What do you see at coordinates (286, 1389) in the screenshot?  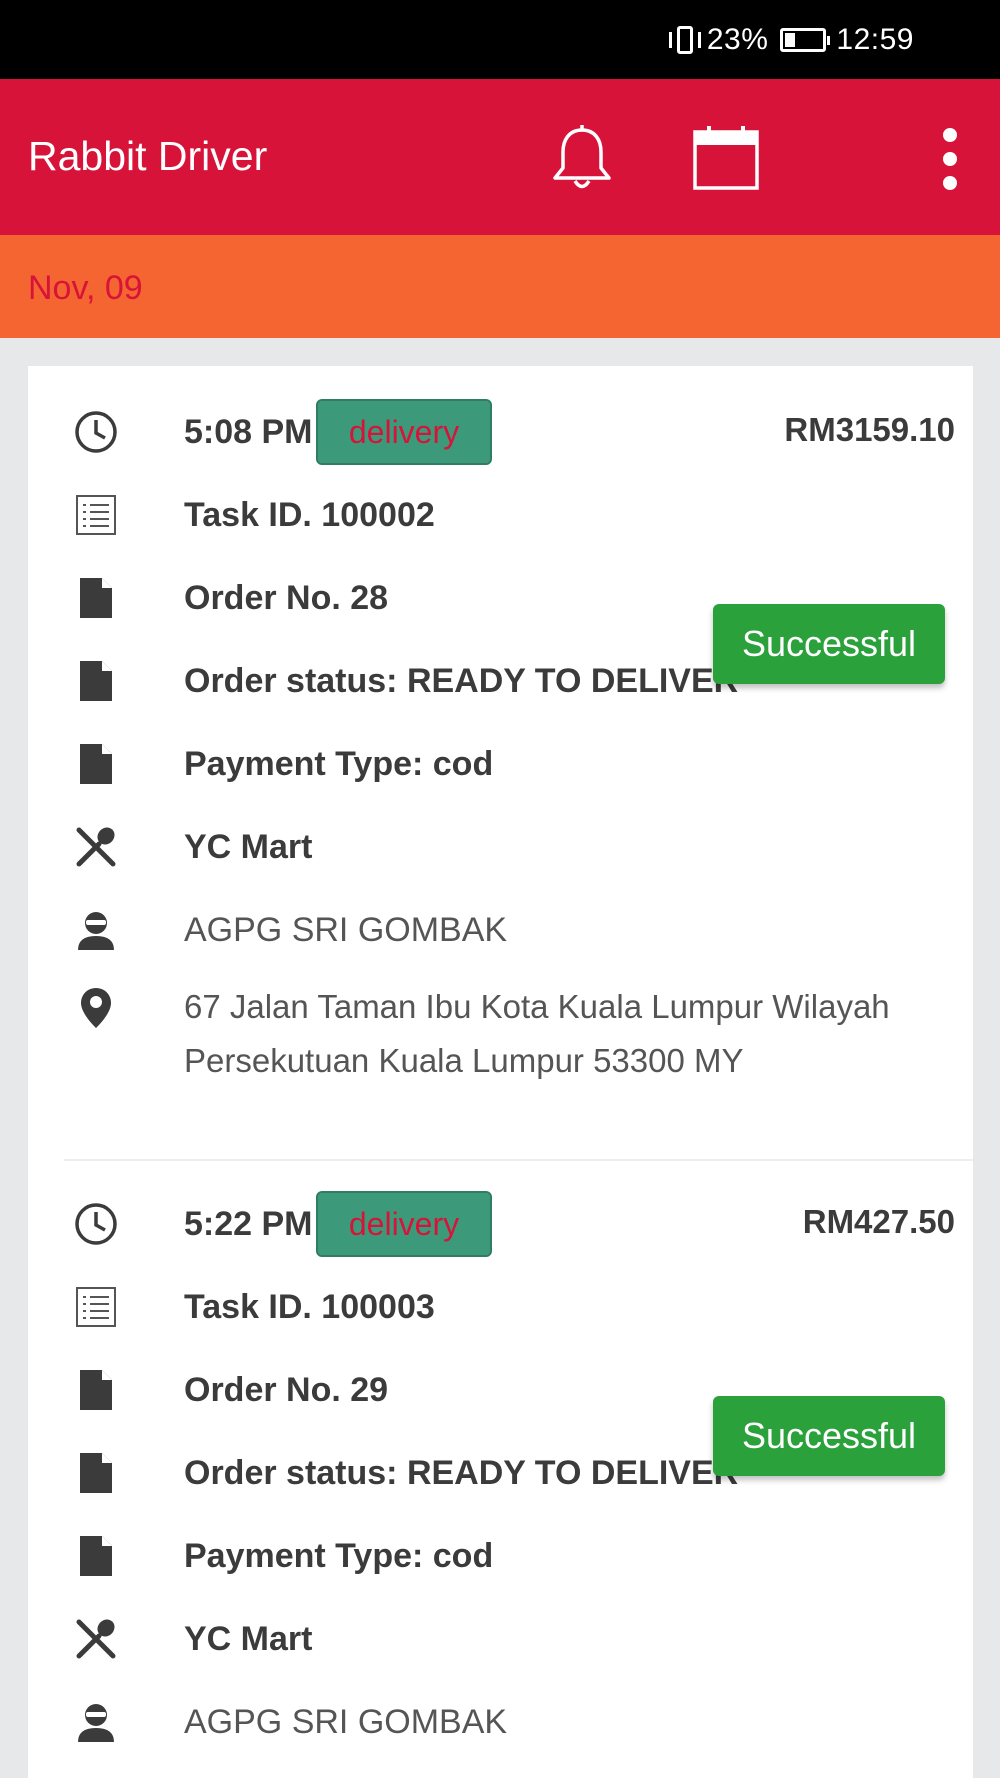 I see `order-number: Order No. 29` at bounding box center [286, 1389].